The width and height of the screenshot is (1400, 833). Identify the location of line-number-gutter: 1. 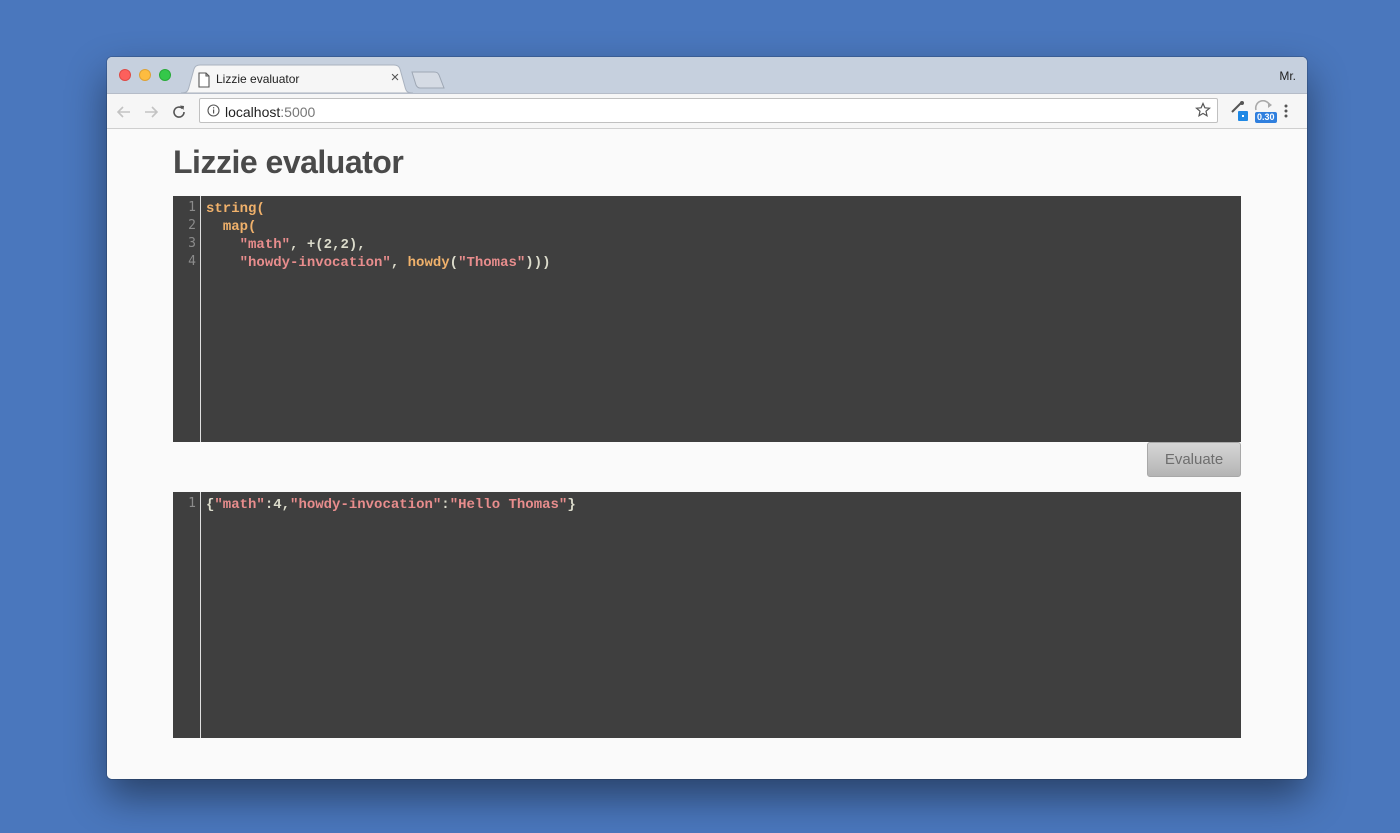
(187, 615).